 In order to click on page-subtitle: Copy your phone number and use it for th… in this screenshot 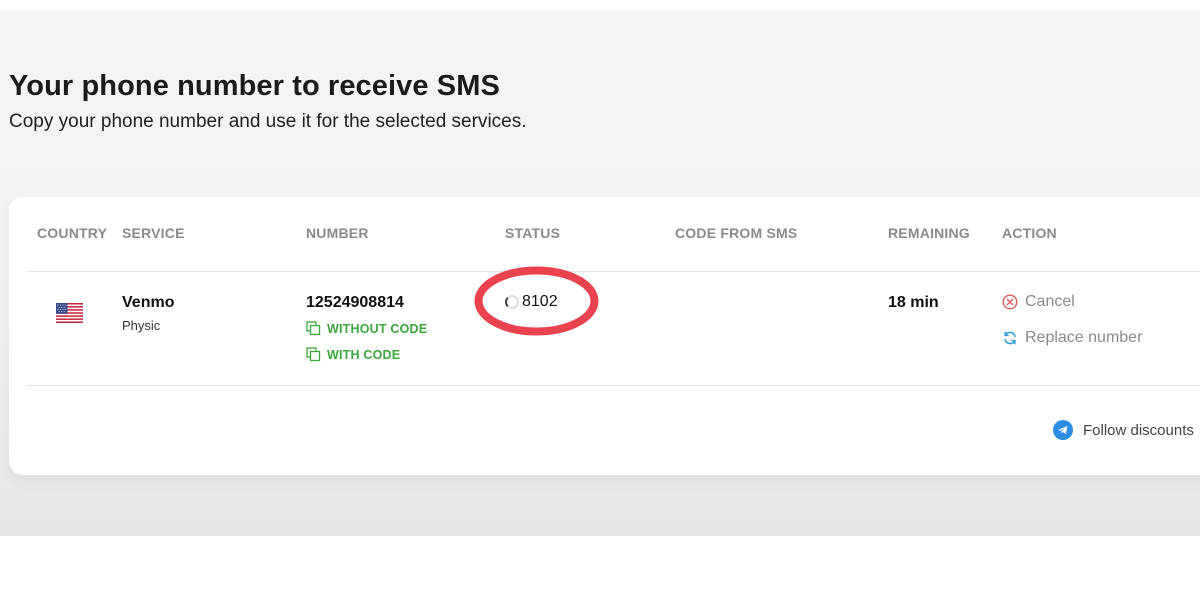, I will do `click(268, 121)`.